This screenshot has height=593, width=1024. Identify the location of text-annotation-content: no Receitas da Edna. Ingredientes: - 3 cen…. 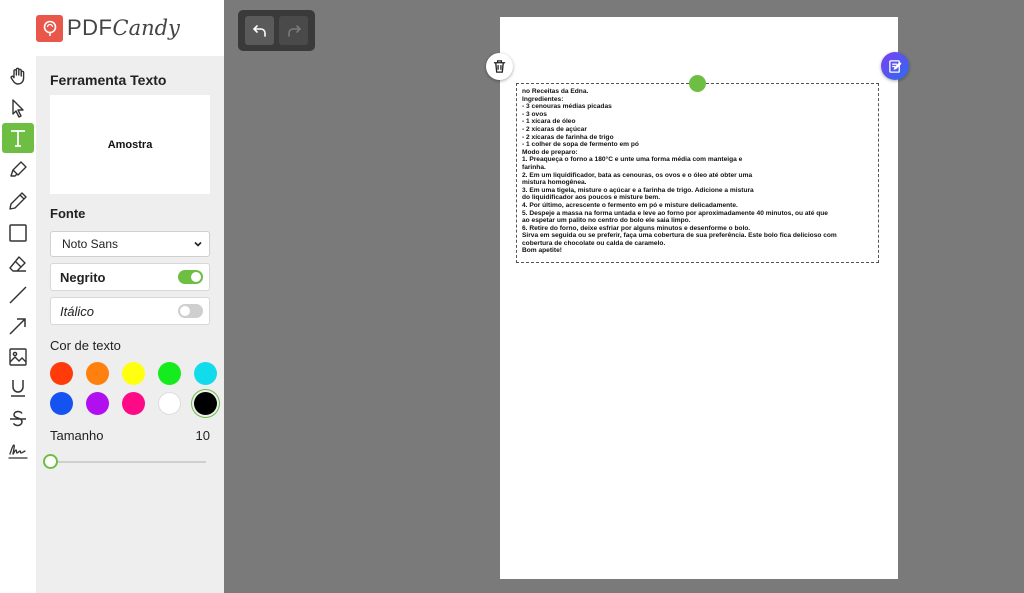
(697, 171).